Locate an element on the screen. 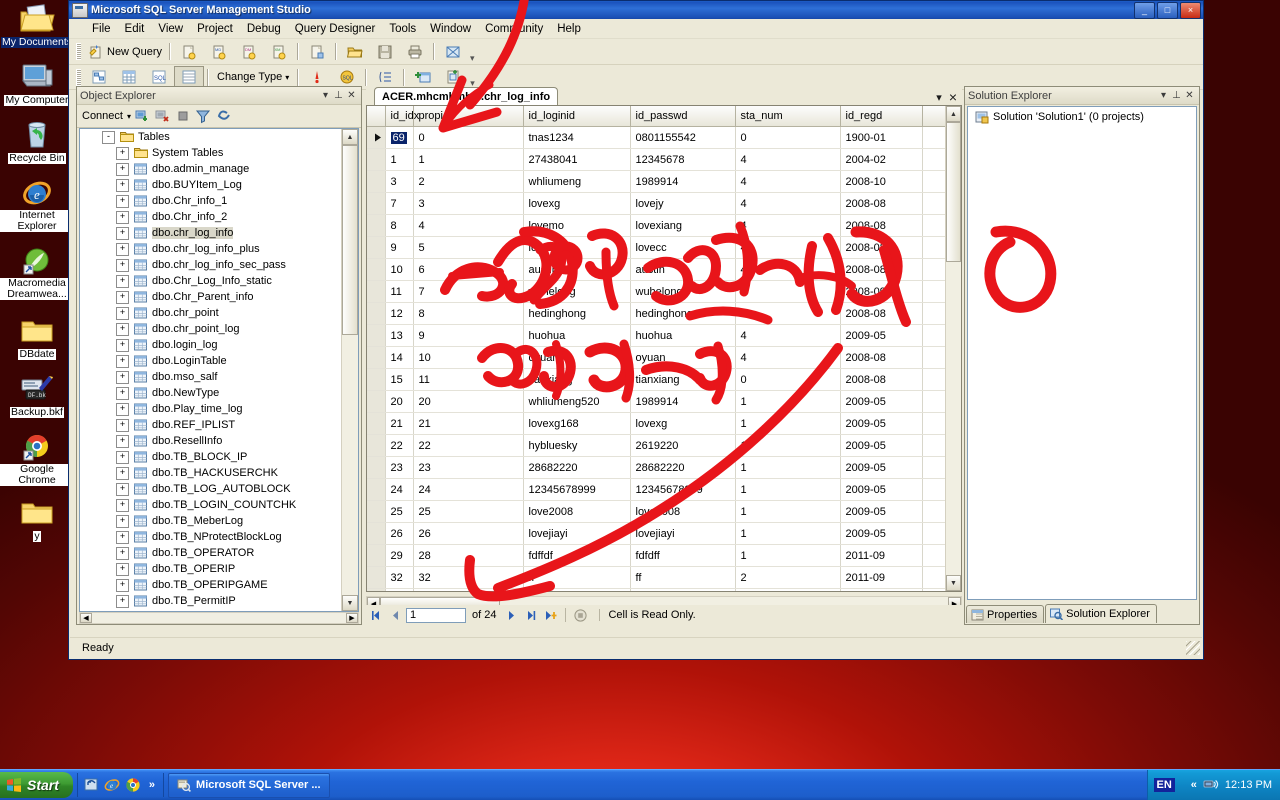 The image size is (1280, 800). chrome-icon is located at coordinates (133, 785).